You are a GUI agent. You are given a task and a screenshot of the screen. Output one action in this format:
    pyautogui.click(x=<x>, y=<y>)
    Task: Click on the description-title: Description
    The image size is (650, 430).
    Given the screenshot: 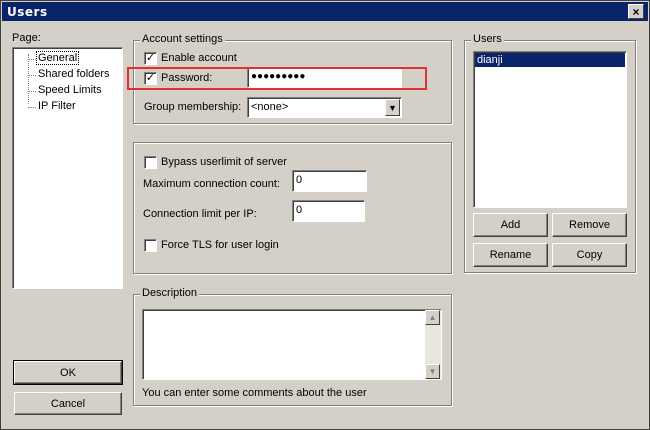 What is the action you would take?
    pyautogui.click(x=170, y=293)
    